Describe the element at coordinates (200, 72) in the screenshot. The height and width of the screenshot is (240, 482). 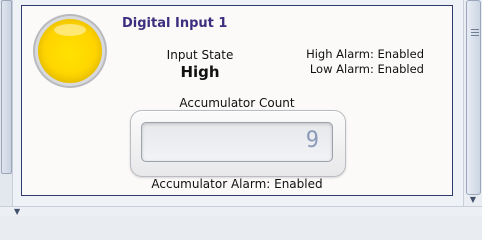
I see `input-state-value: High` at that location.